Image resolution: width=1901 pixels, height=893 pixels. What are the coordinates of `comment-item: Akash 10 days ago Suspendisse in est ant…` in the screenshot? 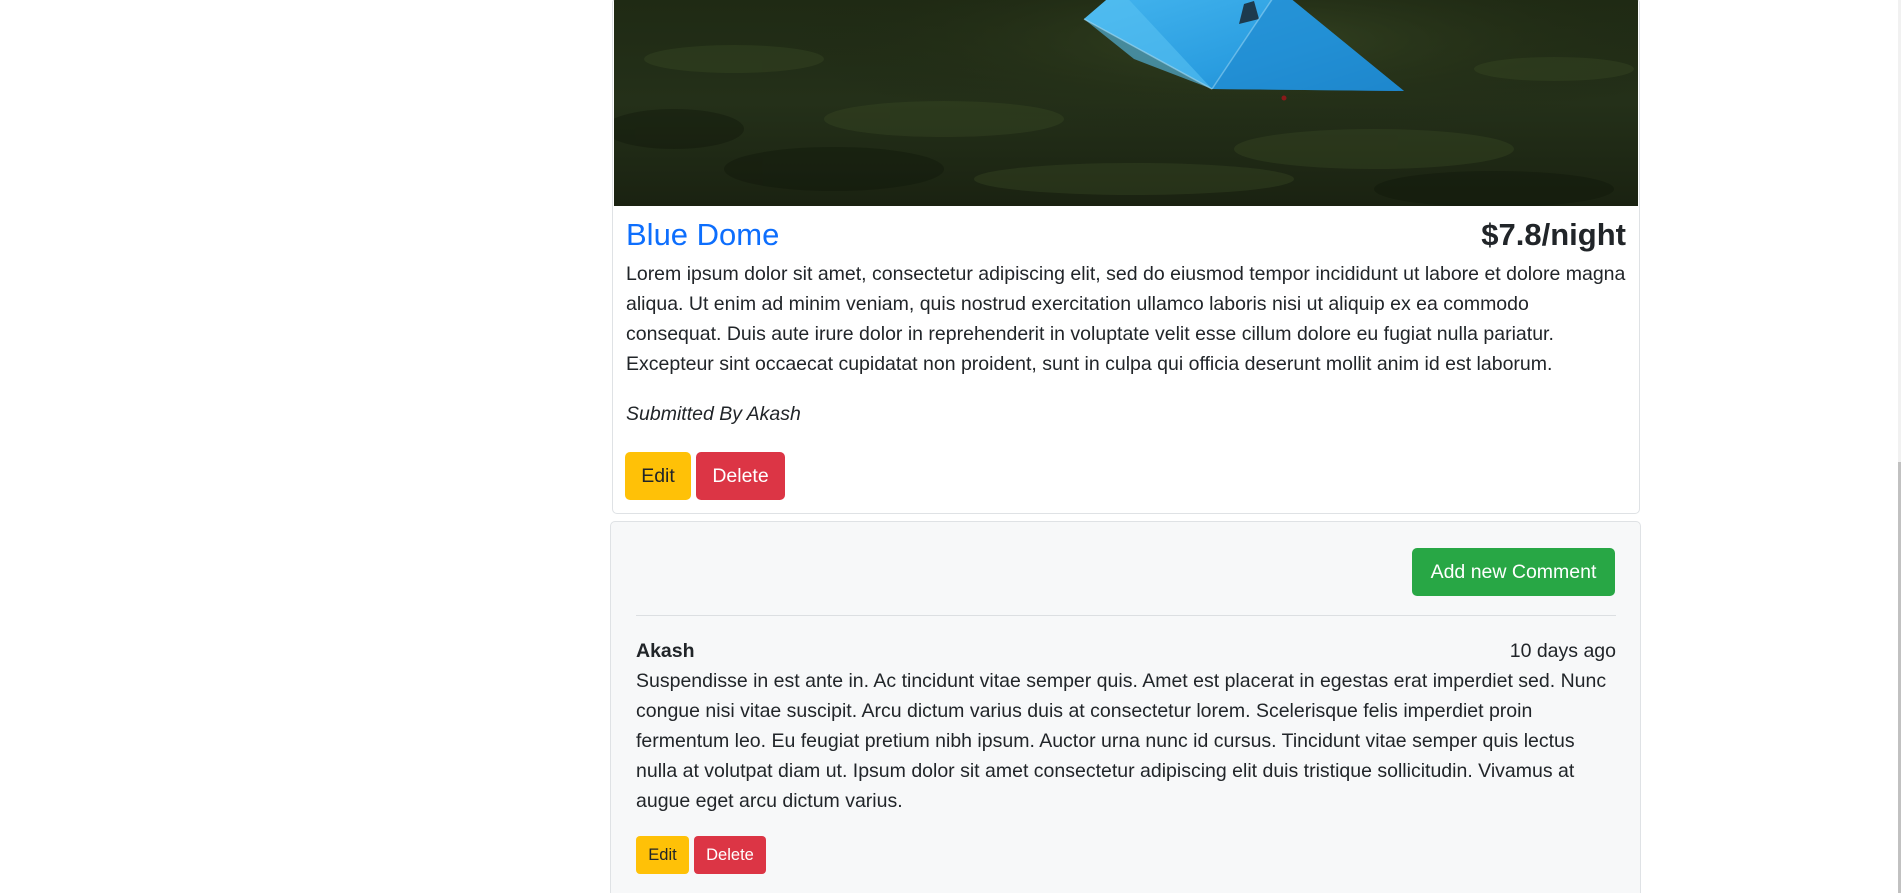 It's located at (1126, 726).